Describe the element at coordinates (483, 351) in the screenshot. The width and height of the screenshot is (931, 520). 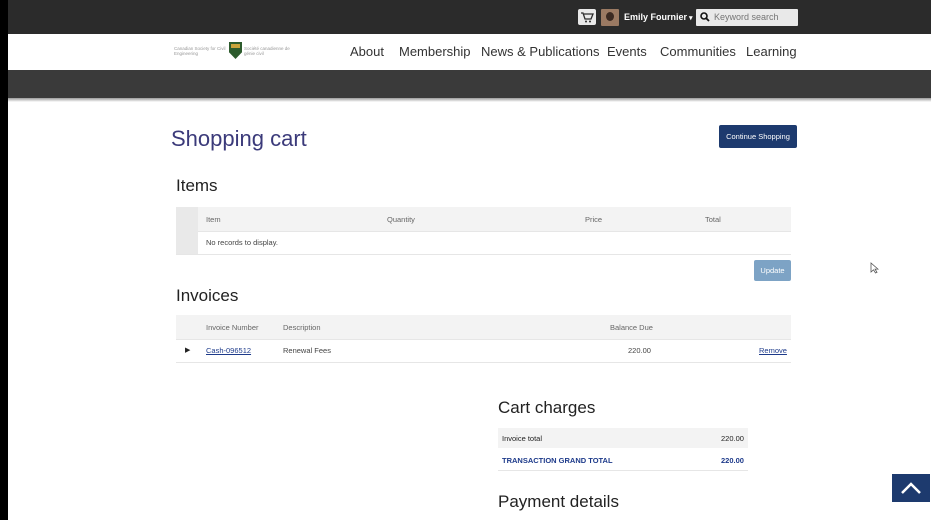
I see `table-row: ▶ Cash-096512 Renewal Fees 220.00 Remove` at that location.